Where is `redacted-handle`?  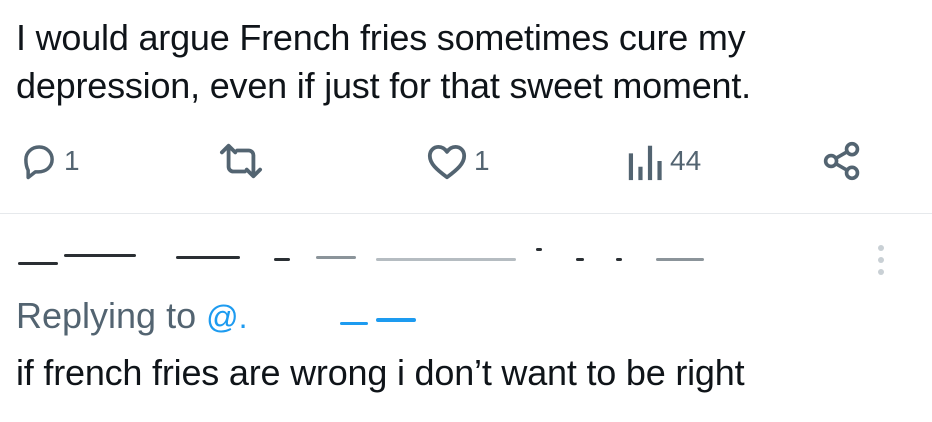
redacted-handle is located at coordinates (380, 324).